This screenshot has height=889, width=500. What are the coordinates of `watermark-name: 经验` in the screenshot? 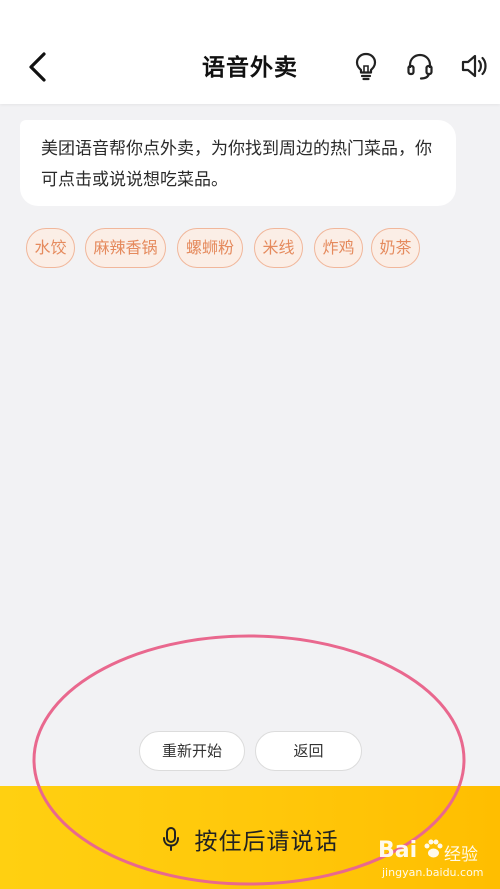 It's located at (461, 855).